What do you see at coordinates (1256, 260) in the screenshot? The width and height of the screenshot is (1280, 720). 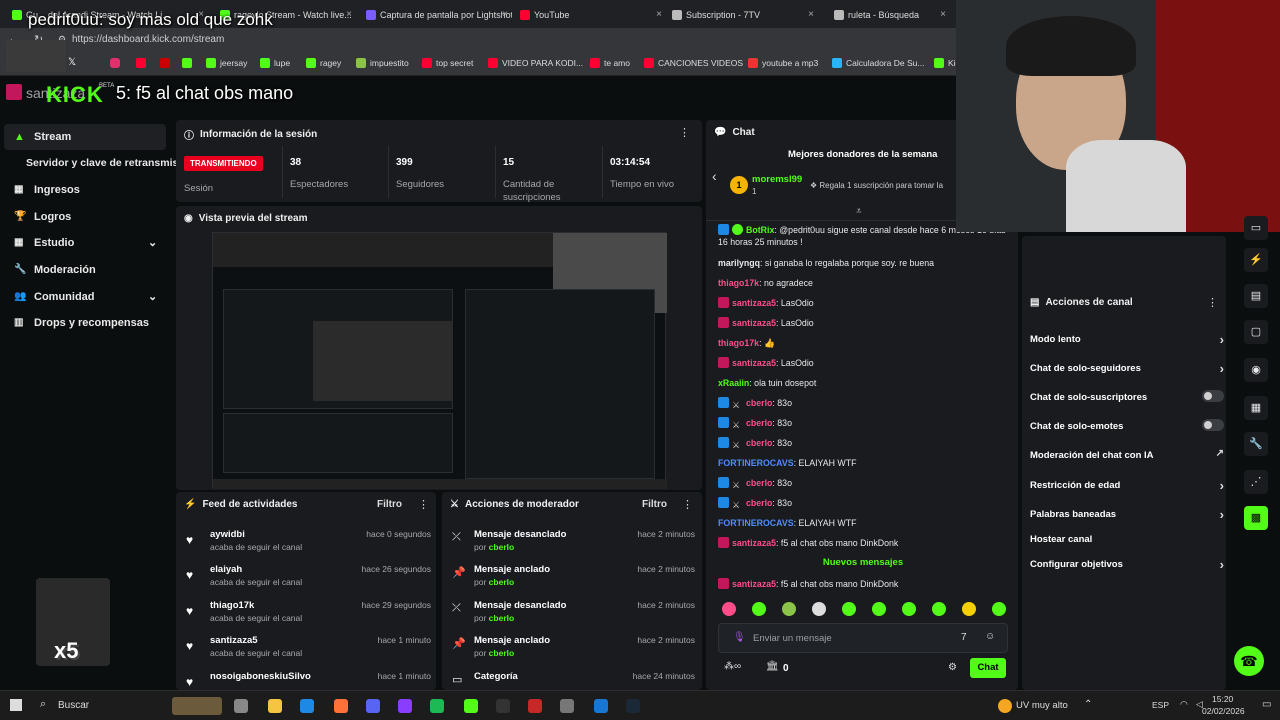 I see `bolt-icon: ⚡` at bounding box center [1256, 260].